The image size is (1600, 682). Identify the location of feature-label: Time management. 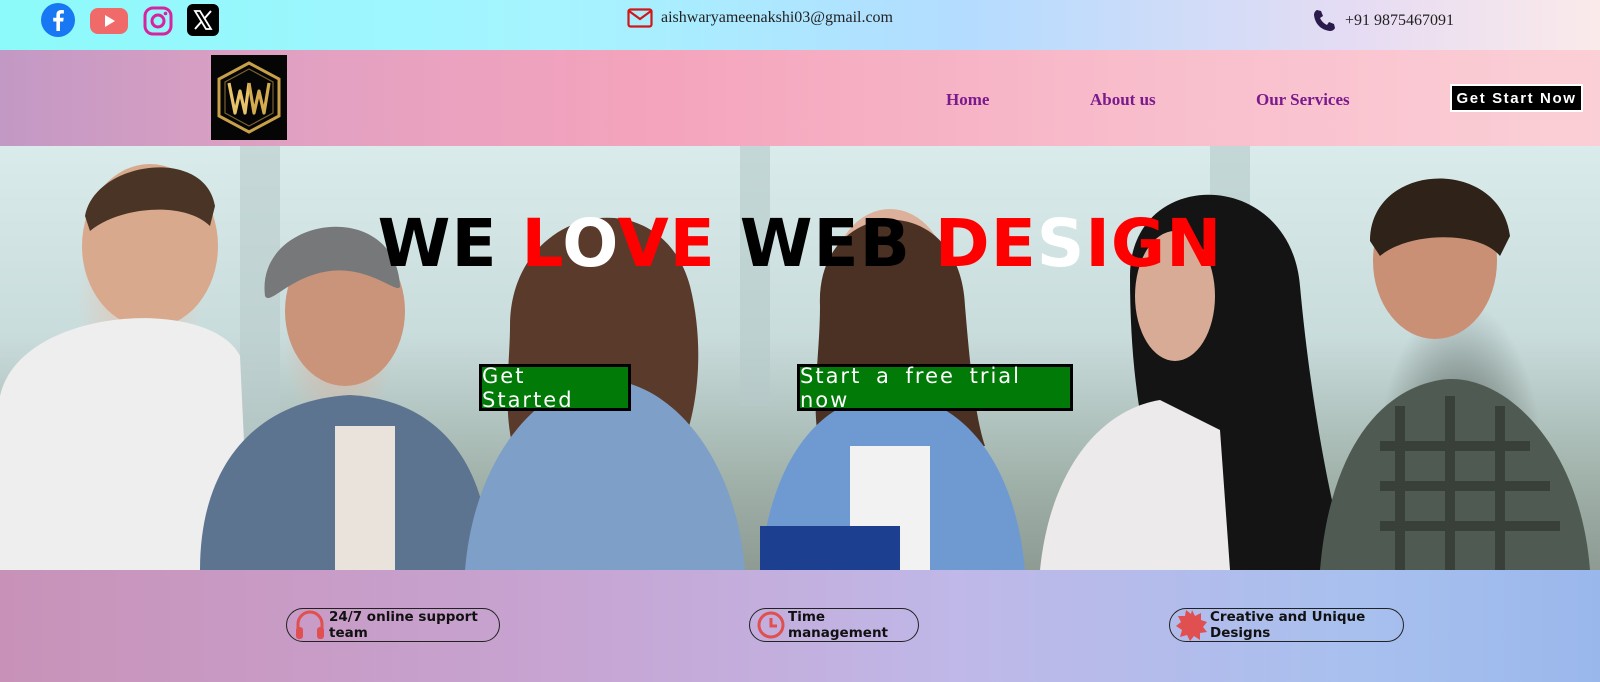
(838, 625).